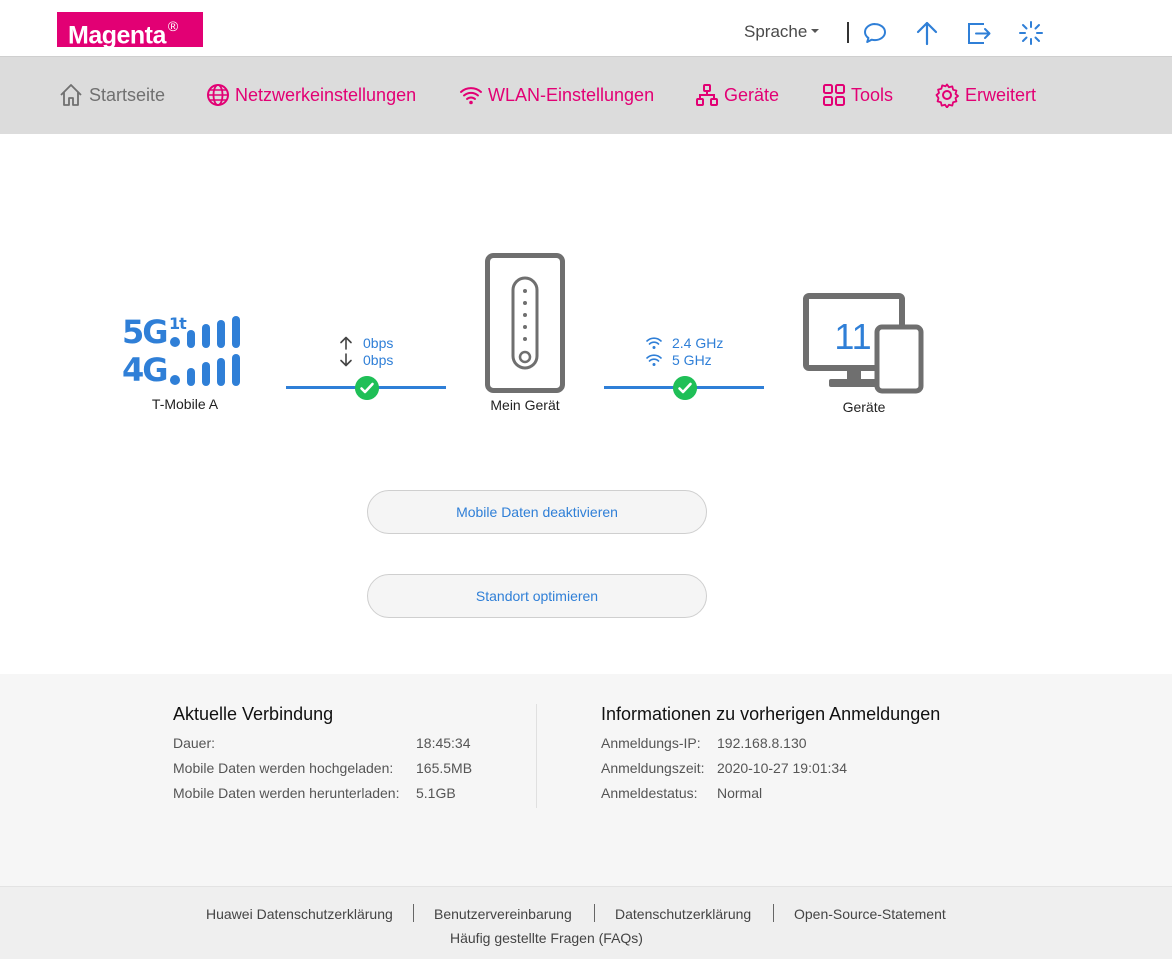 This screenshot has height=959, width=1172. I want to click on nav-item-erweitert: Erweitert, so click(985, 95).